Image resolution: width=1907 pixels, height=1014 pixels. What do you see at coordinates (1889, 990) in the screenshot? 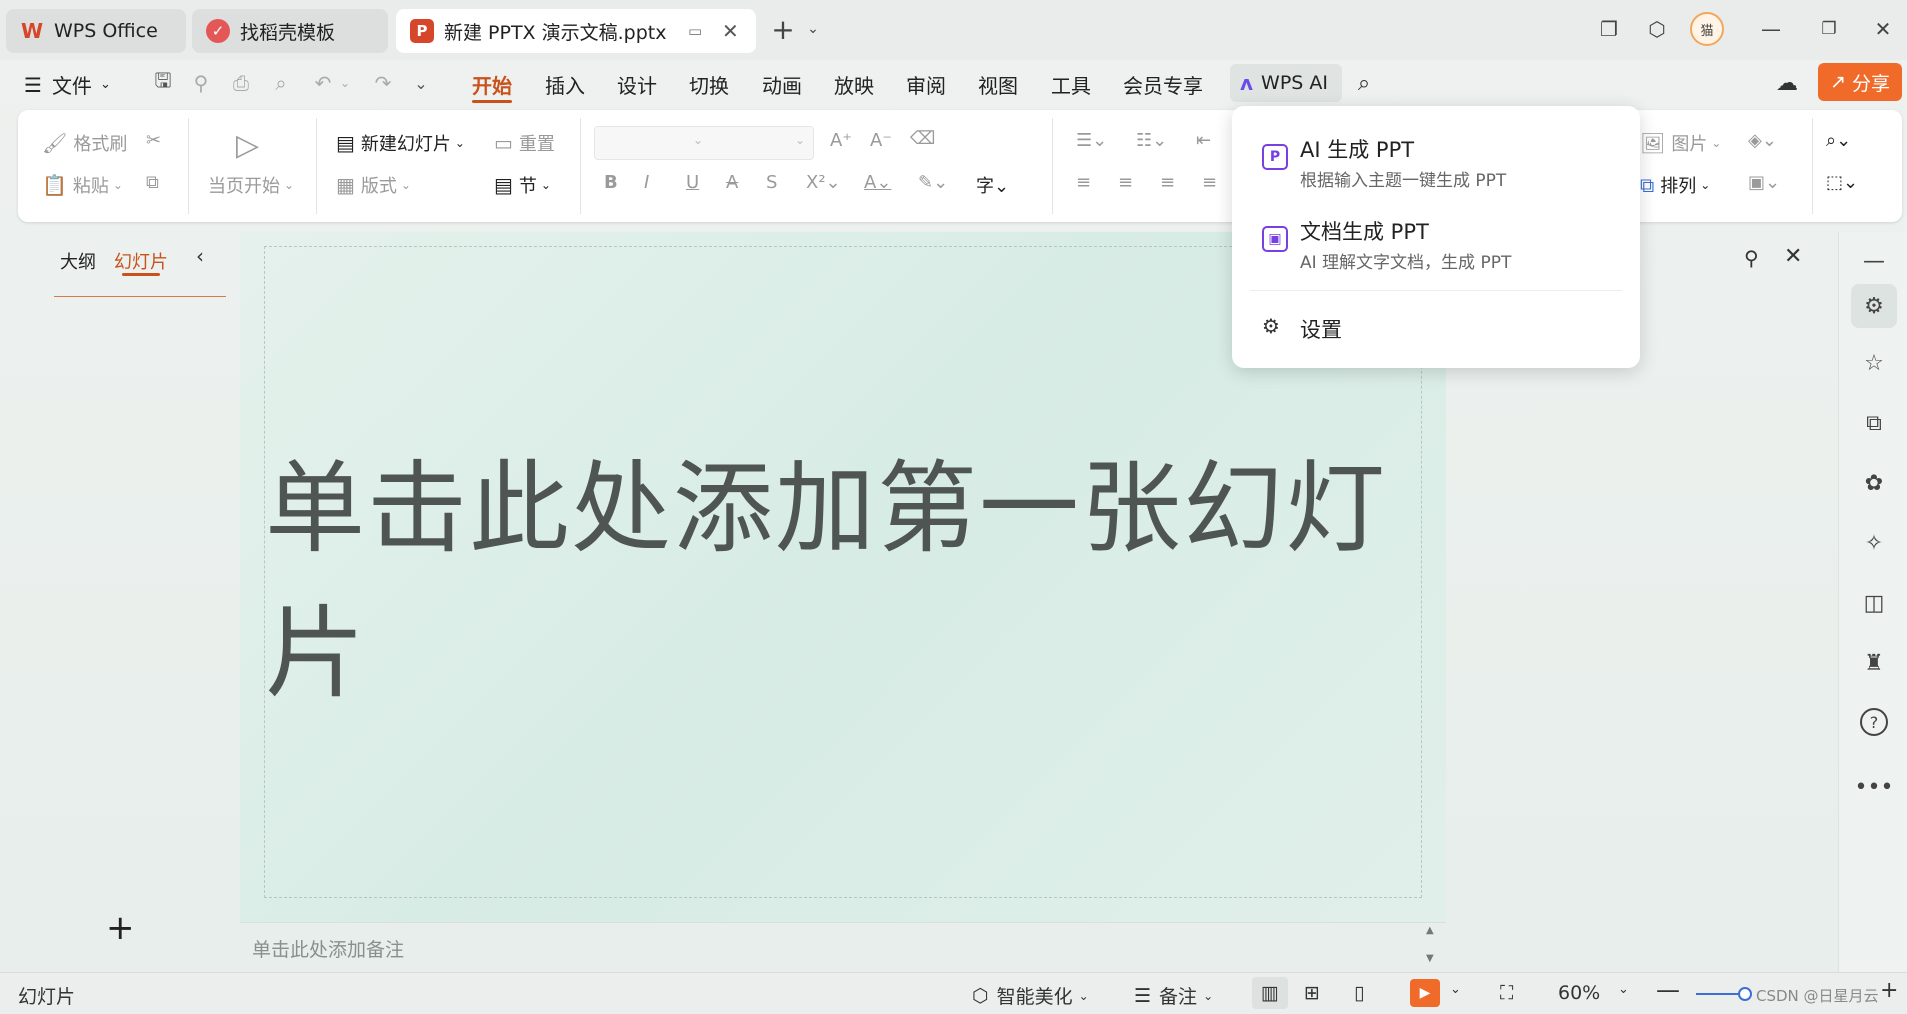
I see `zoom-in-icon: +` at bounding box center [1889, 990].